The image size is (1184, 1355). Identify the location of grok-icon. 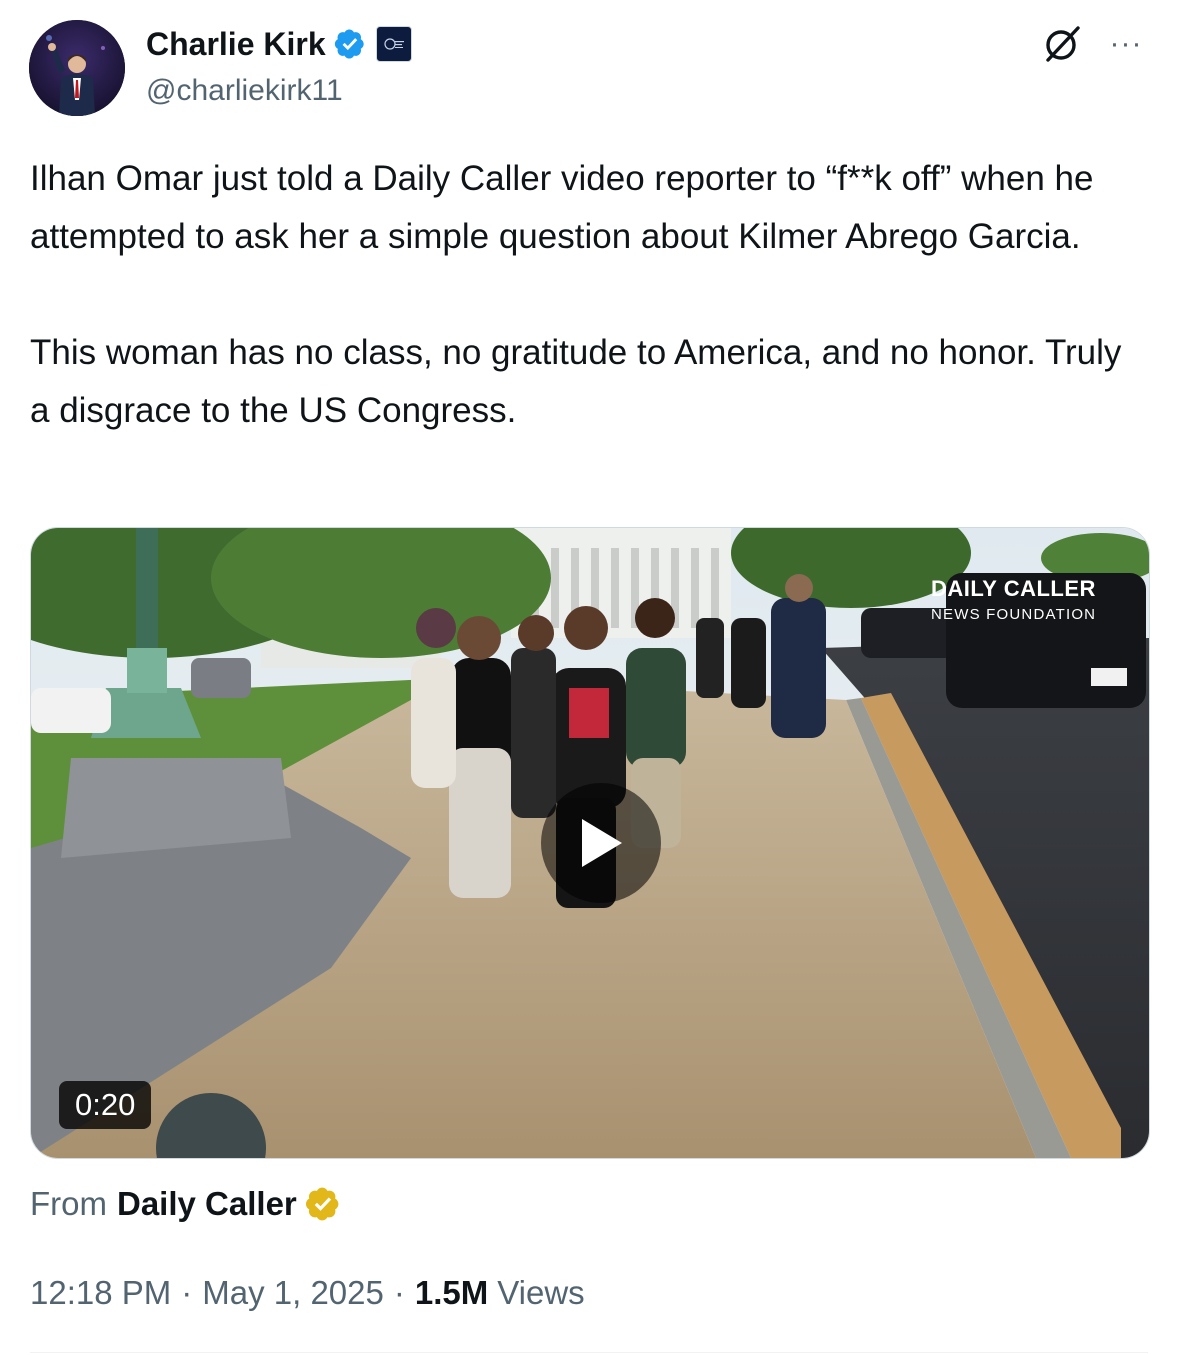
(1062, 44).